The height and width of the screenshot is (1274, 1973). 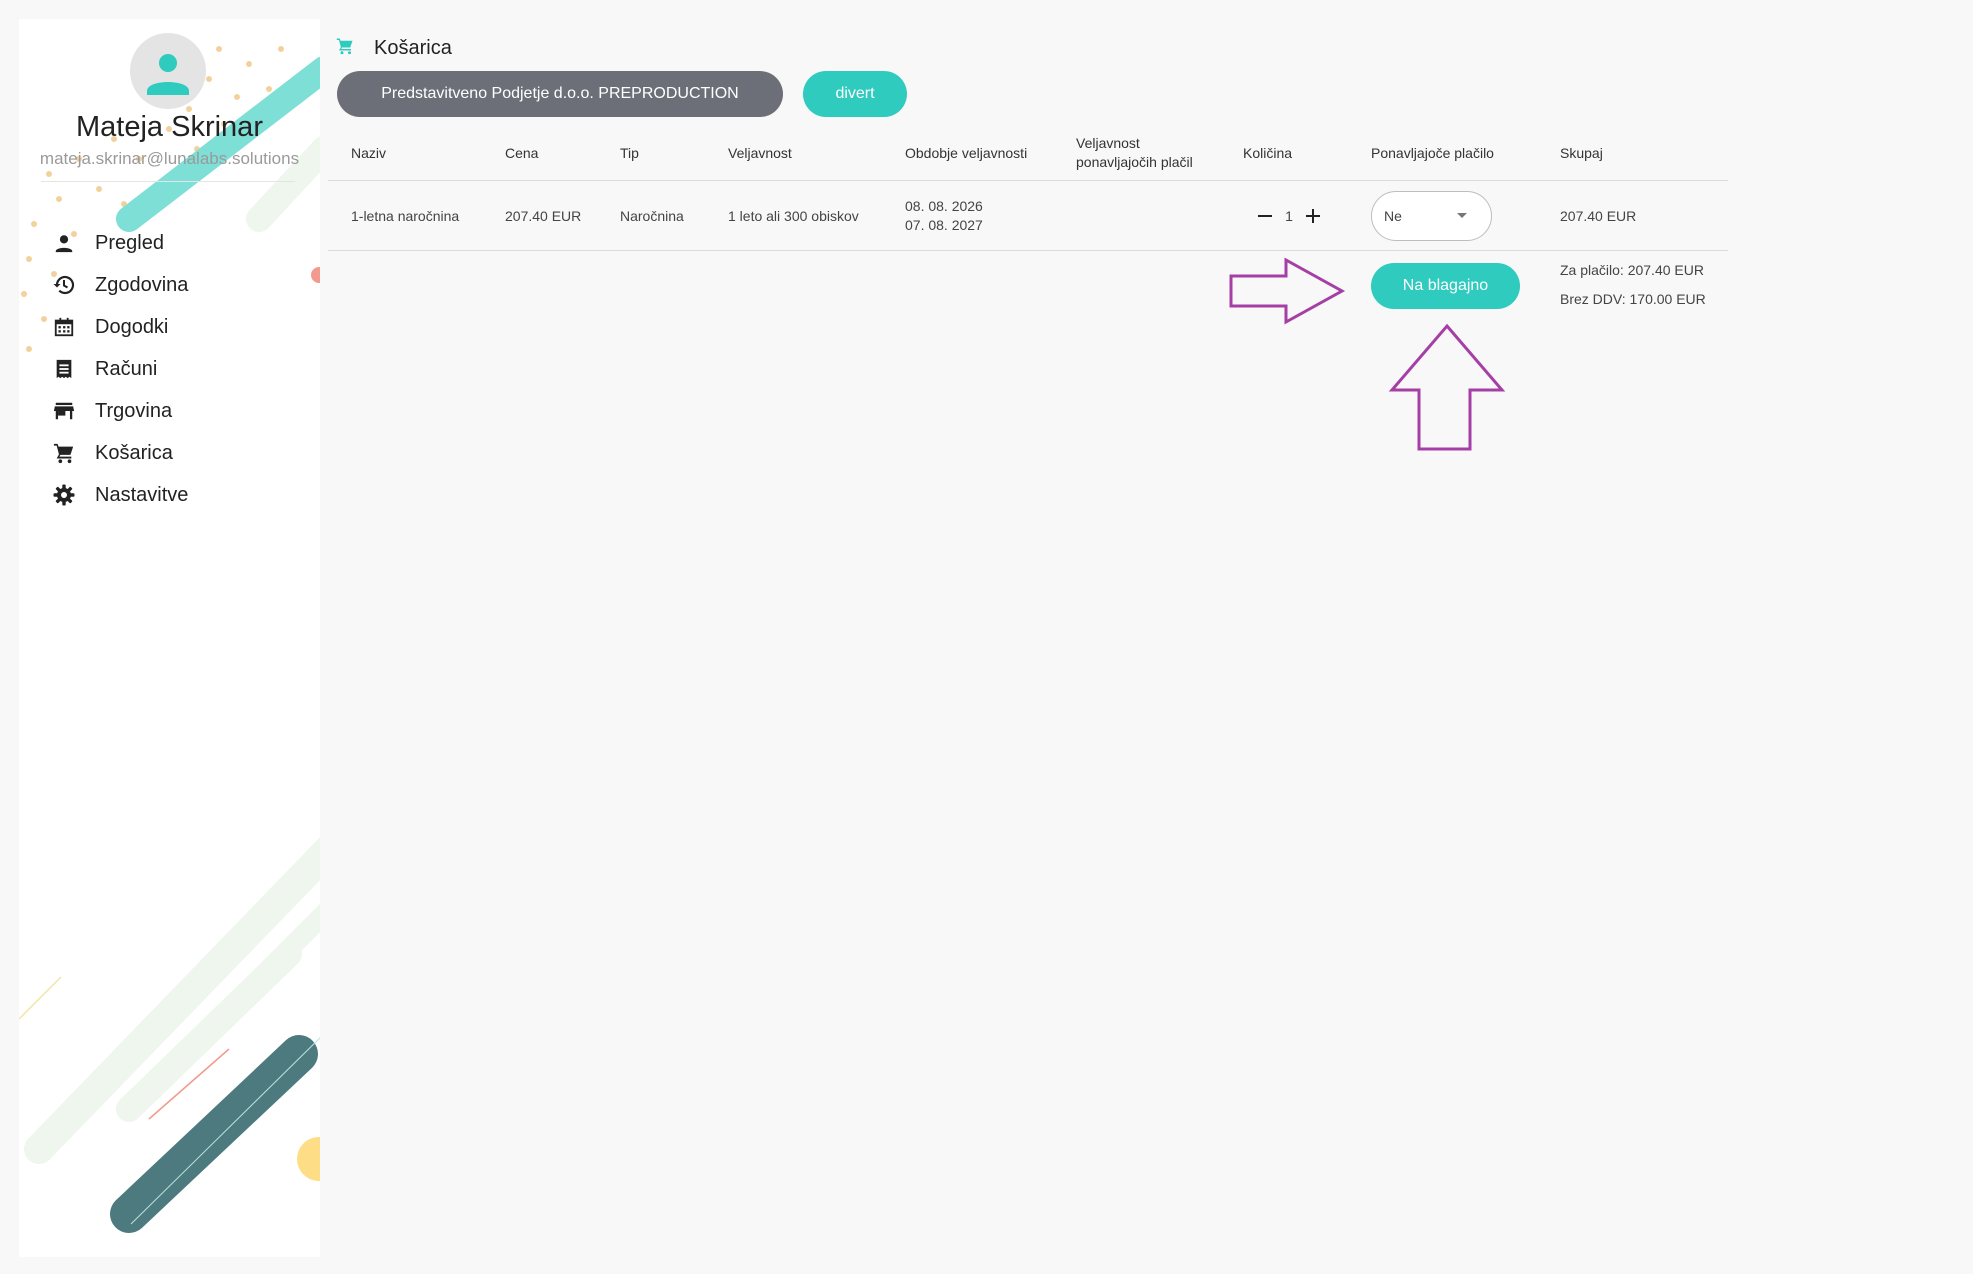 I want to click on cell-name: 1-letna naročnina, so click(x=405, y=216).